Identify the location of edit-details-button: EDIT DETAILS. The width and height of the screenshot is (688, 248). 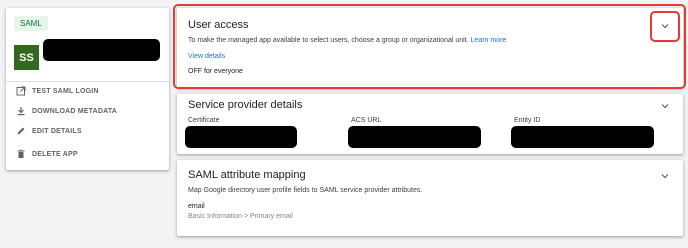
(49, 131).